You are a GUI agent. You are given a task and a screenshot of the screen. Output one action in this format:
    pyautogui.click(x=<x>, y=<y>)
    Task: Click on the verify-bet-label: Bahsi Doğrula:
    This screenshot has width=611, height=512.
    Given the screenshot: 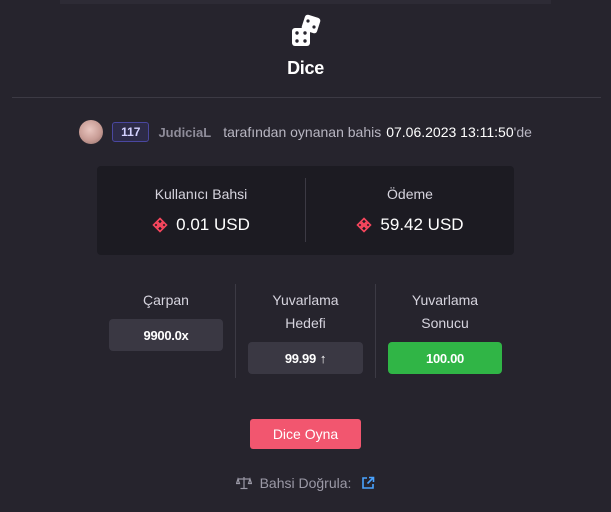 What is the action you would take?
    pyautogui.click(x=305, y=483)
    